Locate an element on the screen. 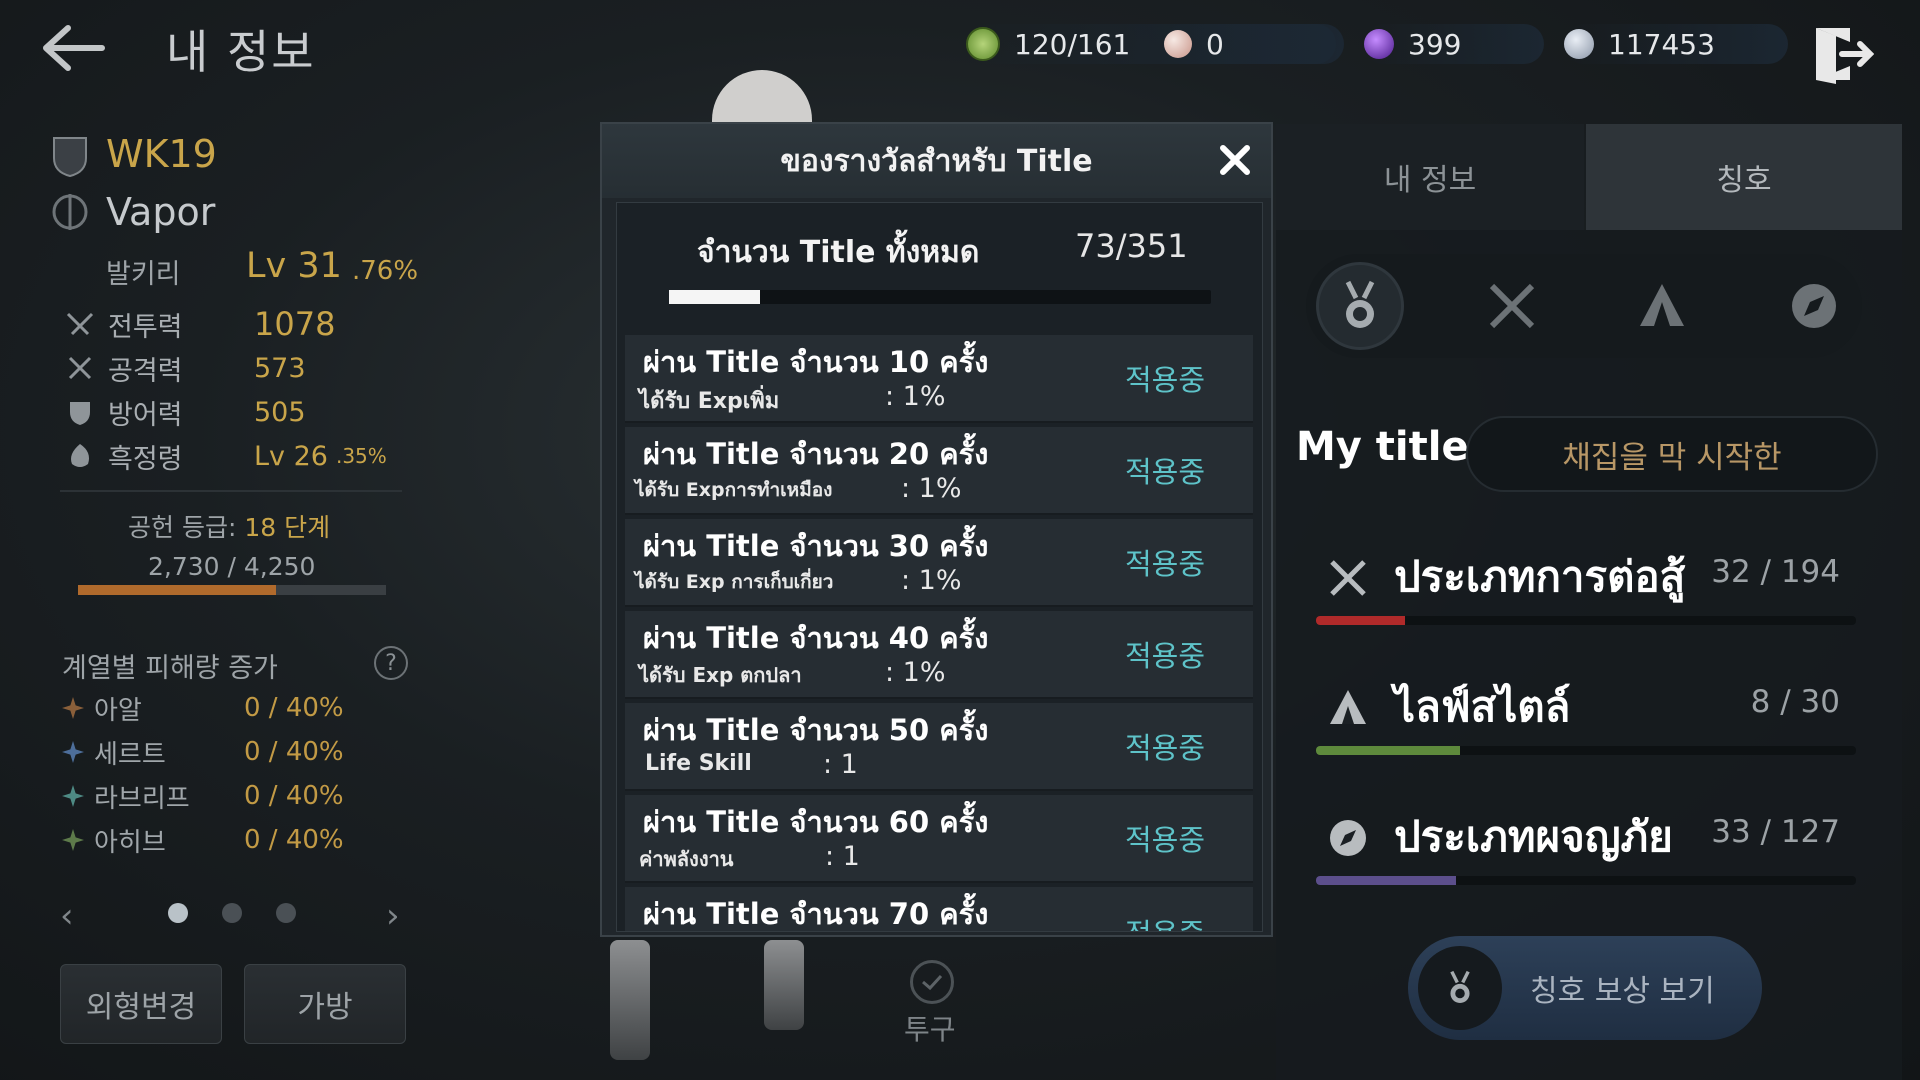 The width and height of the screenshot is (1920, 1080). back-button is located at coordinates (73, 48).